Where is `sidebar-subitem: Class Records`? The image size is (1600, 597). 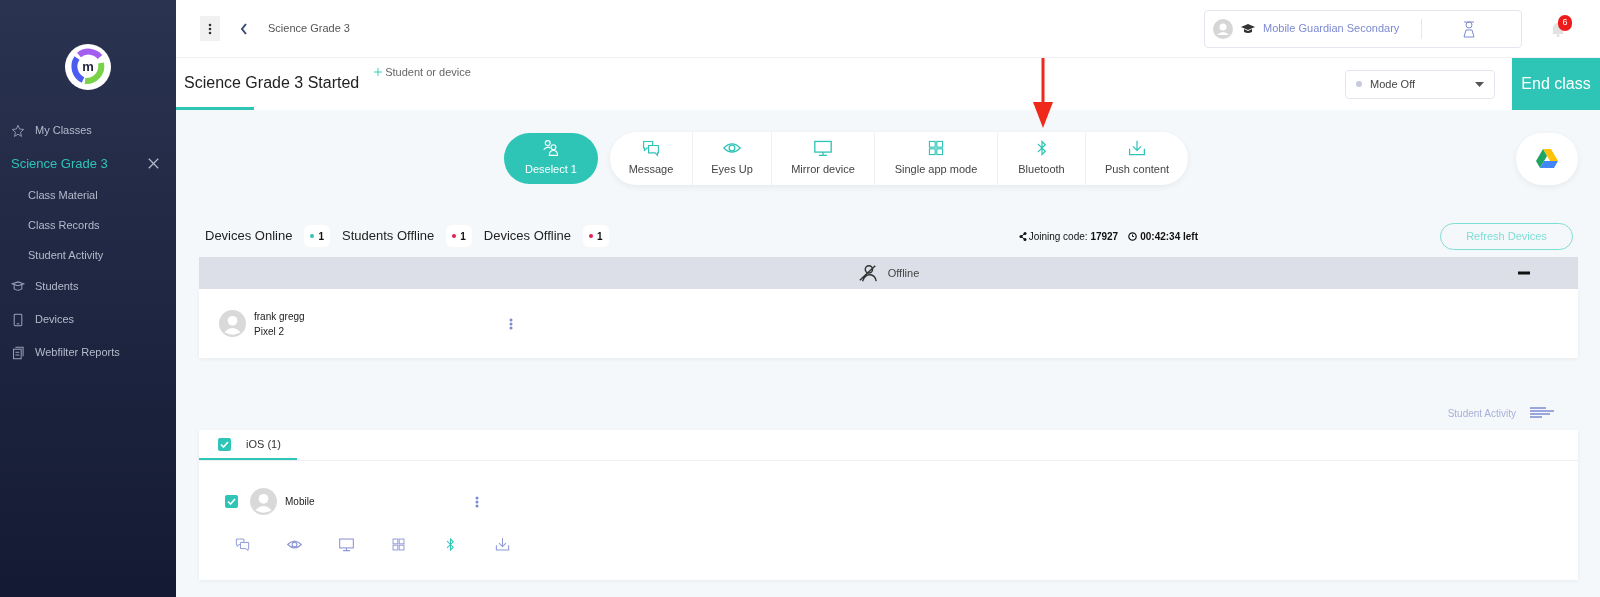 sidebar-subitem: Class Records is located at coordinates (88, 225).